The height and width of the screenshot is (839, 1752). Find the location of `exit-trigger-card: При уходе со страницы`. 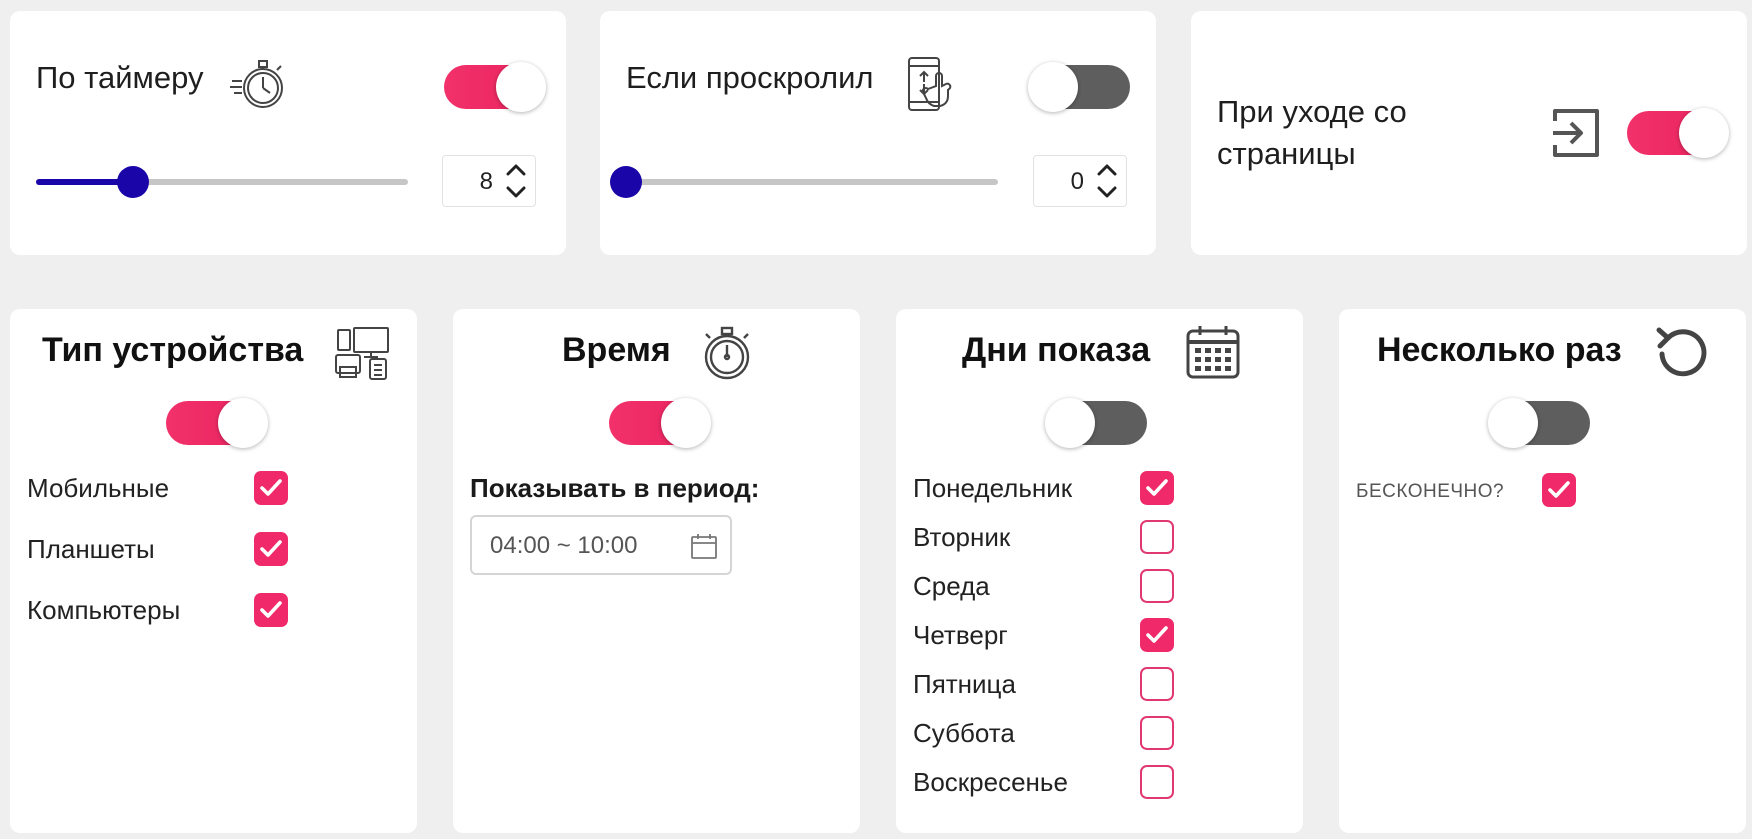

exit-trigger-card: При уходе со страницы is located at coordinates (1469, 133).